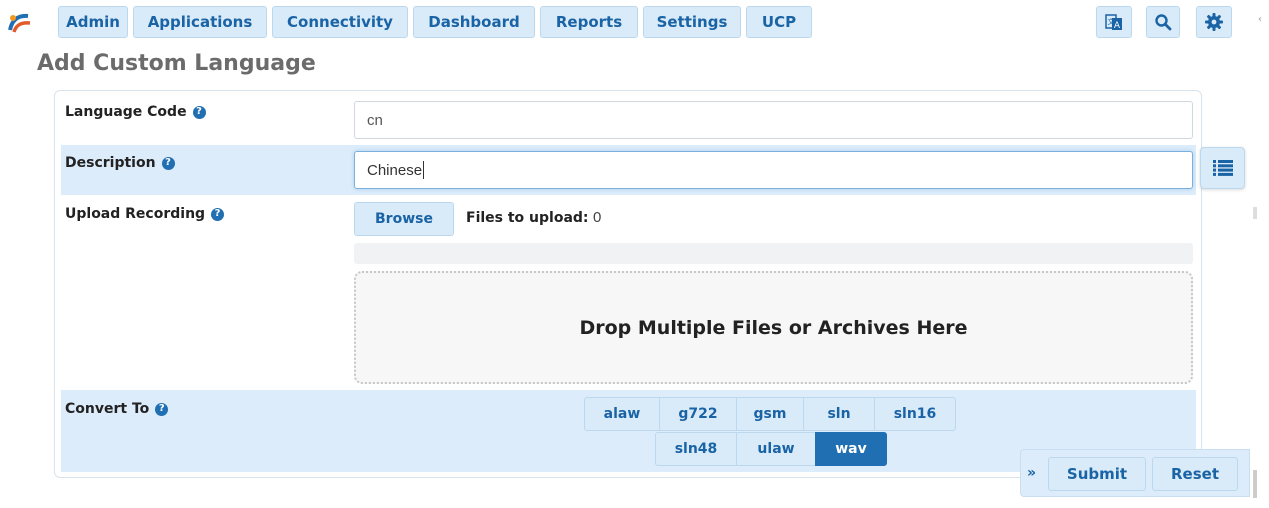 This screenshot has width=1269, height=508. I want to click on upload-progress-bar, so click(773, 253).